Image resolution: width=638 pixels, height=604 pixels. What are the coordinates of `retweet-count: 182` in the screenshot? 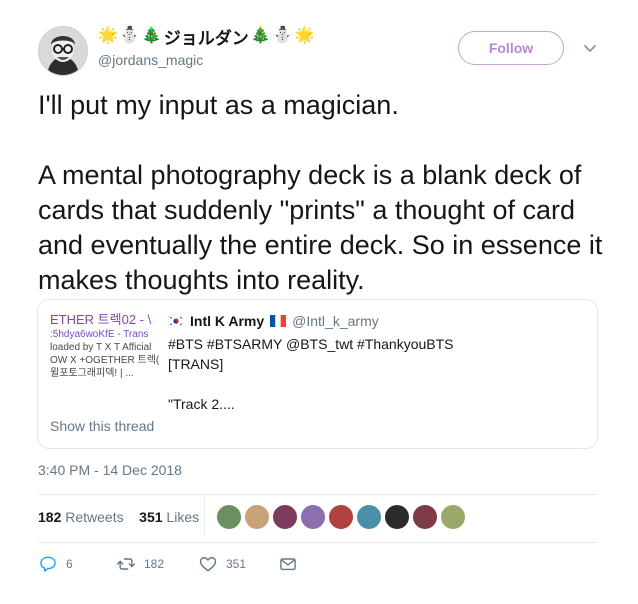 It's located at (154, 564).